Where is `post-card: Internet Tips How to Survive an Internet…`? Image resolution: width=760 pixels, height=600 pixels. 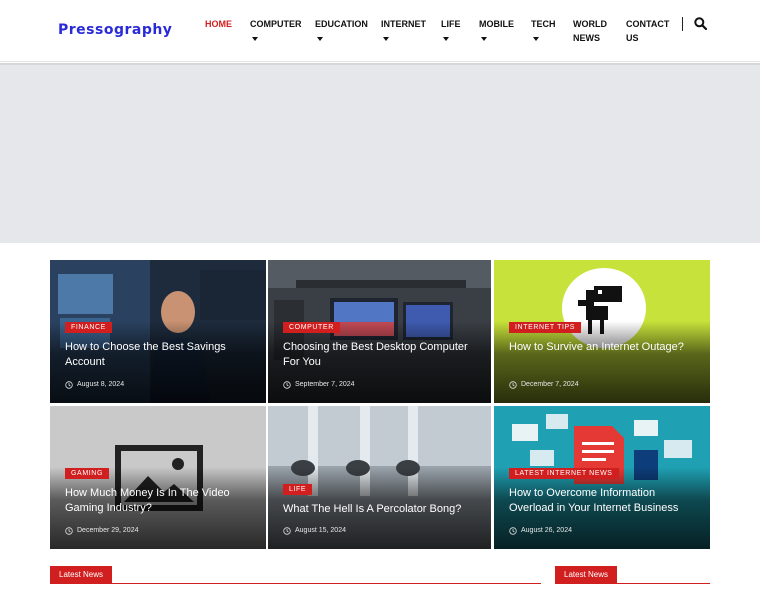
post-card: Internet Tips How to Survive an Internet… is located at coordinates (602, 331).